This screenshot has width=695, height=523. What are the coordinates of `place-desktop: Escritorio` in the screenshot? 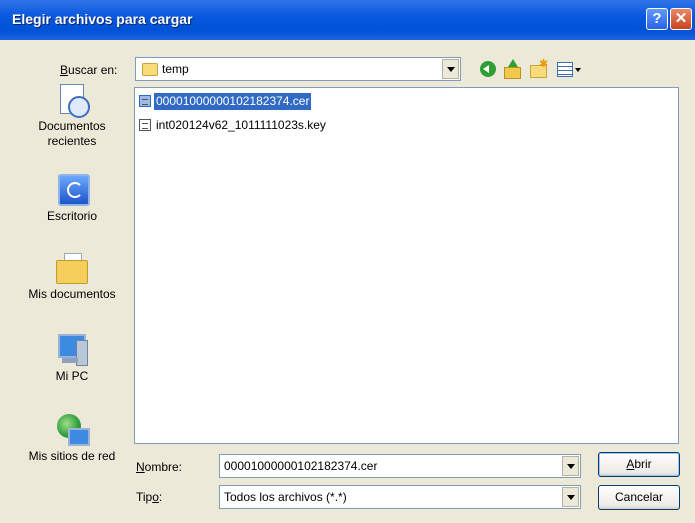 It's located at (72, 199).